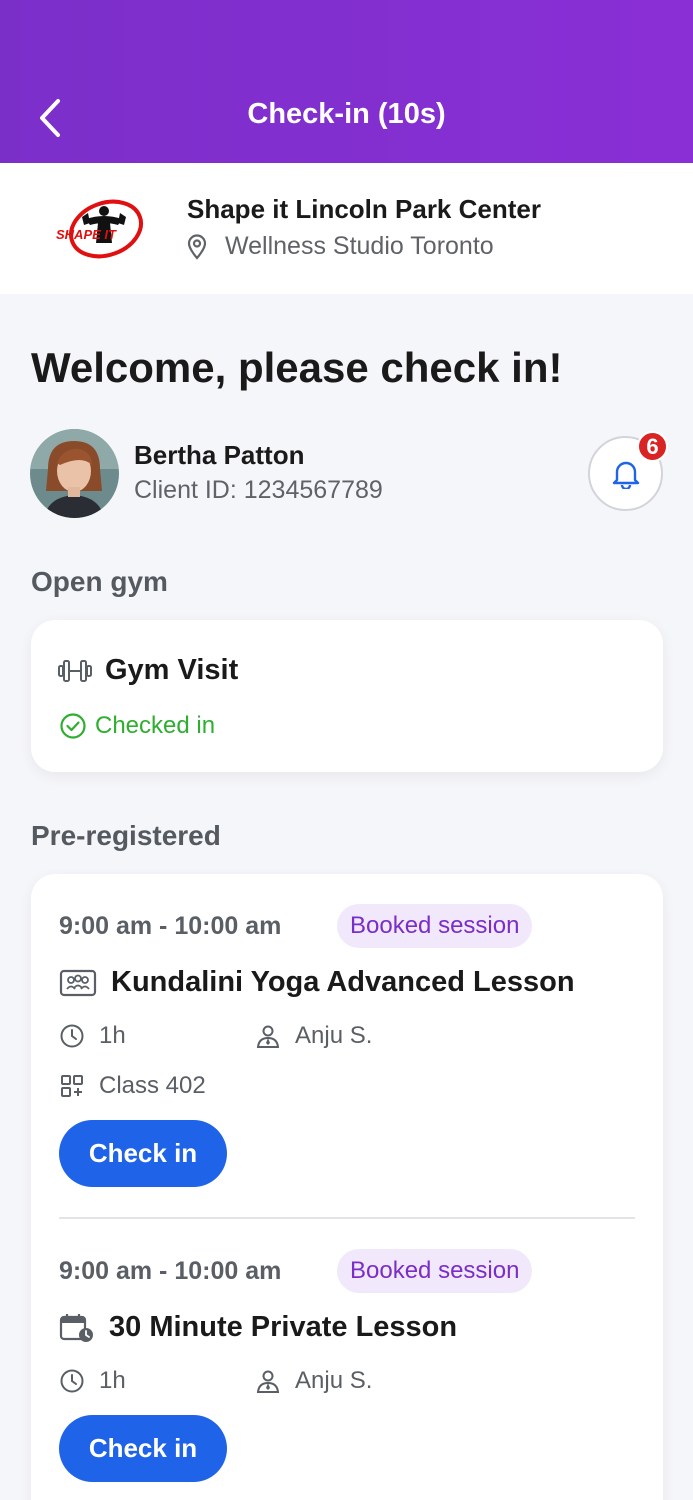  What do you see at coordinates (73, 726) in the screenshot?
I see `check-circle-icon` at bounding box center [73, 726].